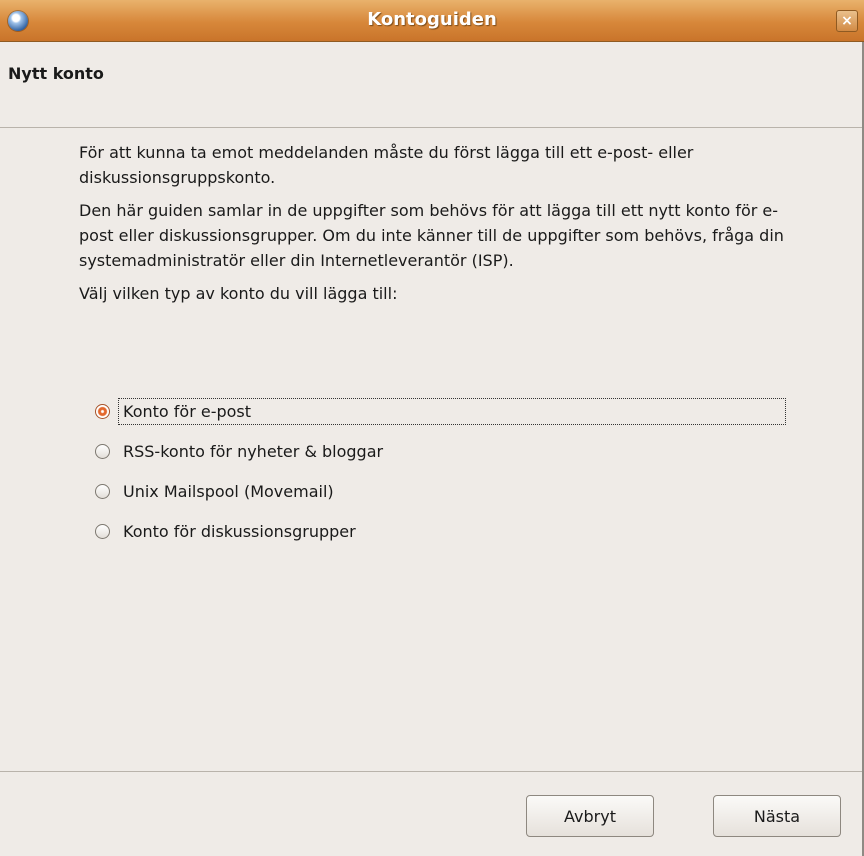 The height and width of the screenshot is (856, 864). Describe the element at coordinates (432, 771) in the screenshot. I see `footer-divider` at that location.